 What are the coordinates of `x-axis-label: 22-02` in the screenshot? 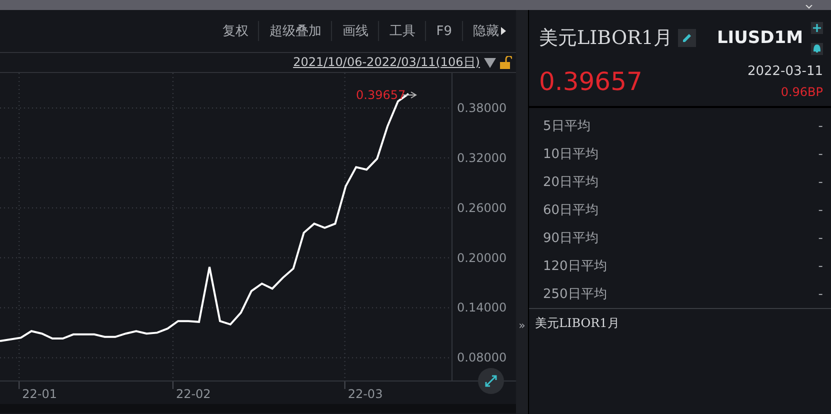 It's located at (193, 394).